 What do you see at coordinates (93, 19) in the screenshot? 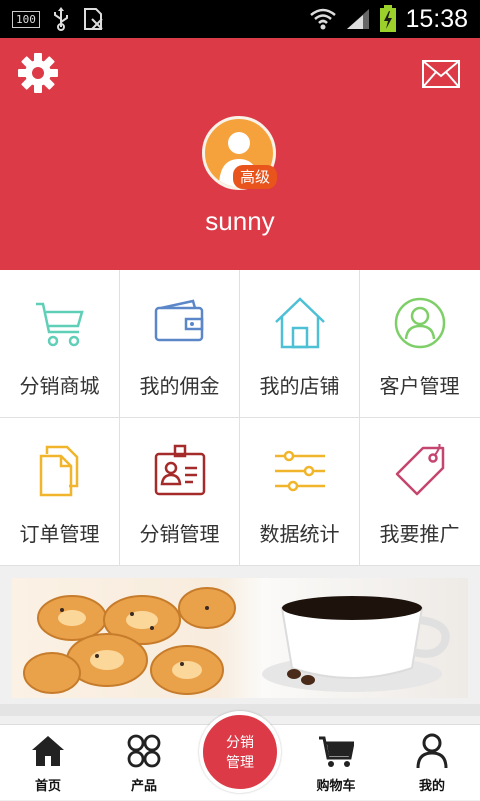
I see `sim-icon` at bounding box center [93, 19].